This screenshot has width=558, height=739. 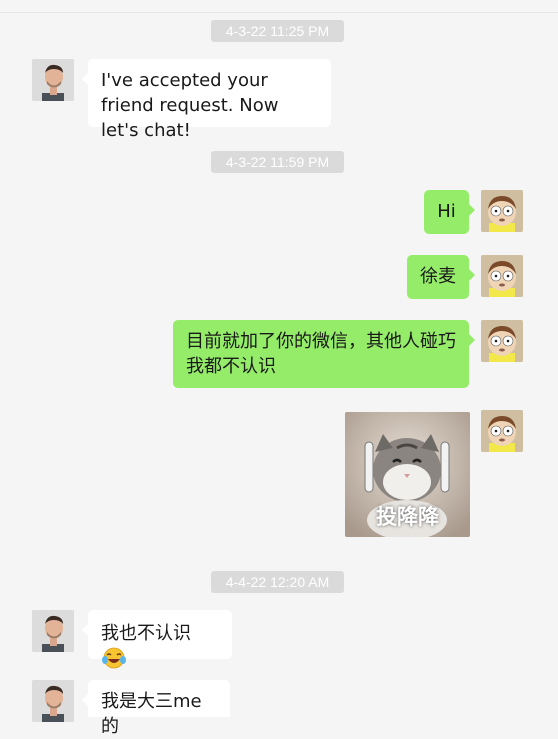 I want to click on timestamp: 4-3-22 11:25 PM, so click(x=277, y=31).